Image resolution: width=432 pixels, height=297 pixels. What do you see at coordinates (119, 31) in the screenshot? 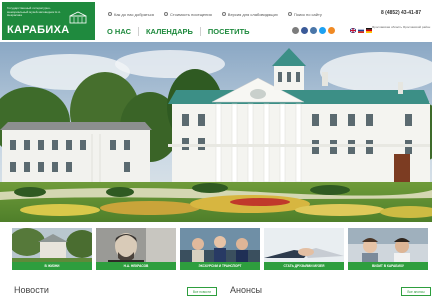
I see `nav-item-about: О НАС` at bounding box center [119, 31].